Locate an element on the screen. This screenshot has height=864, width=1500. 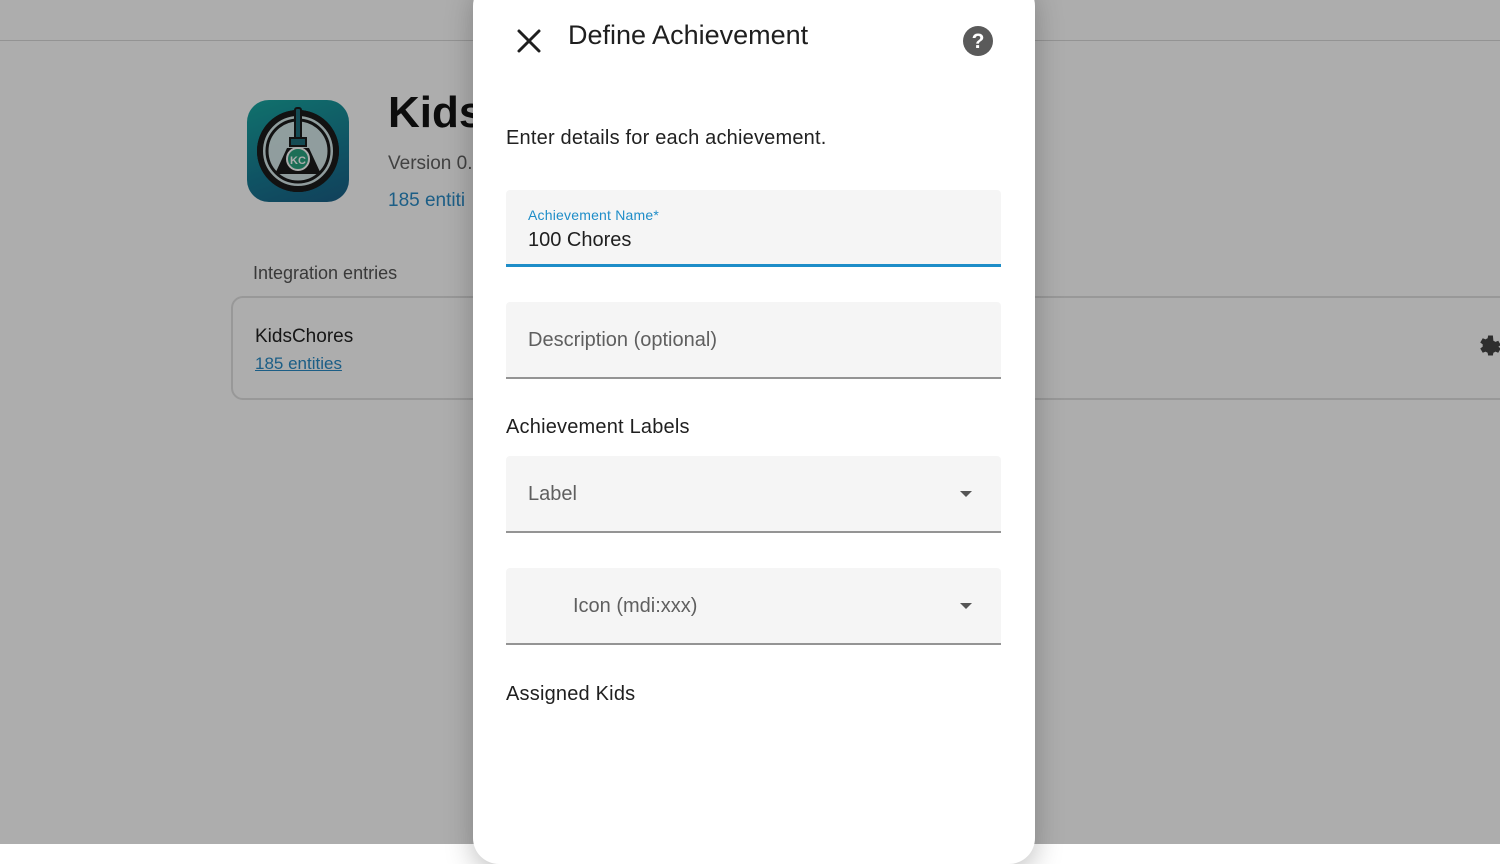
description-placeholder: Description (optional) is located at coordinates (622, 340).